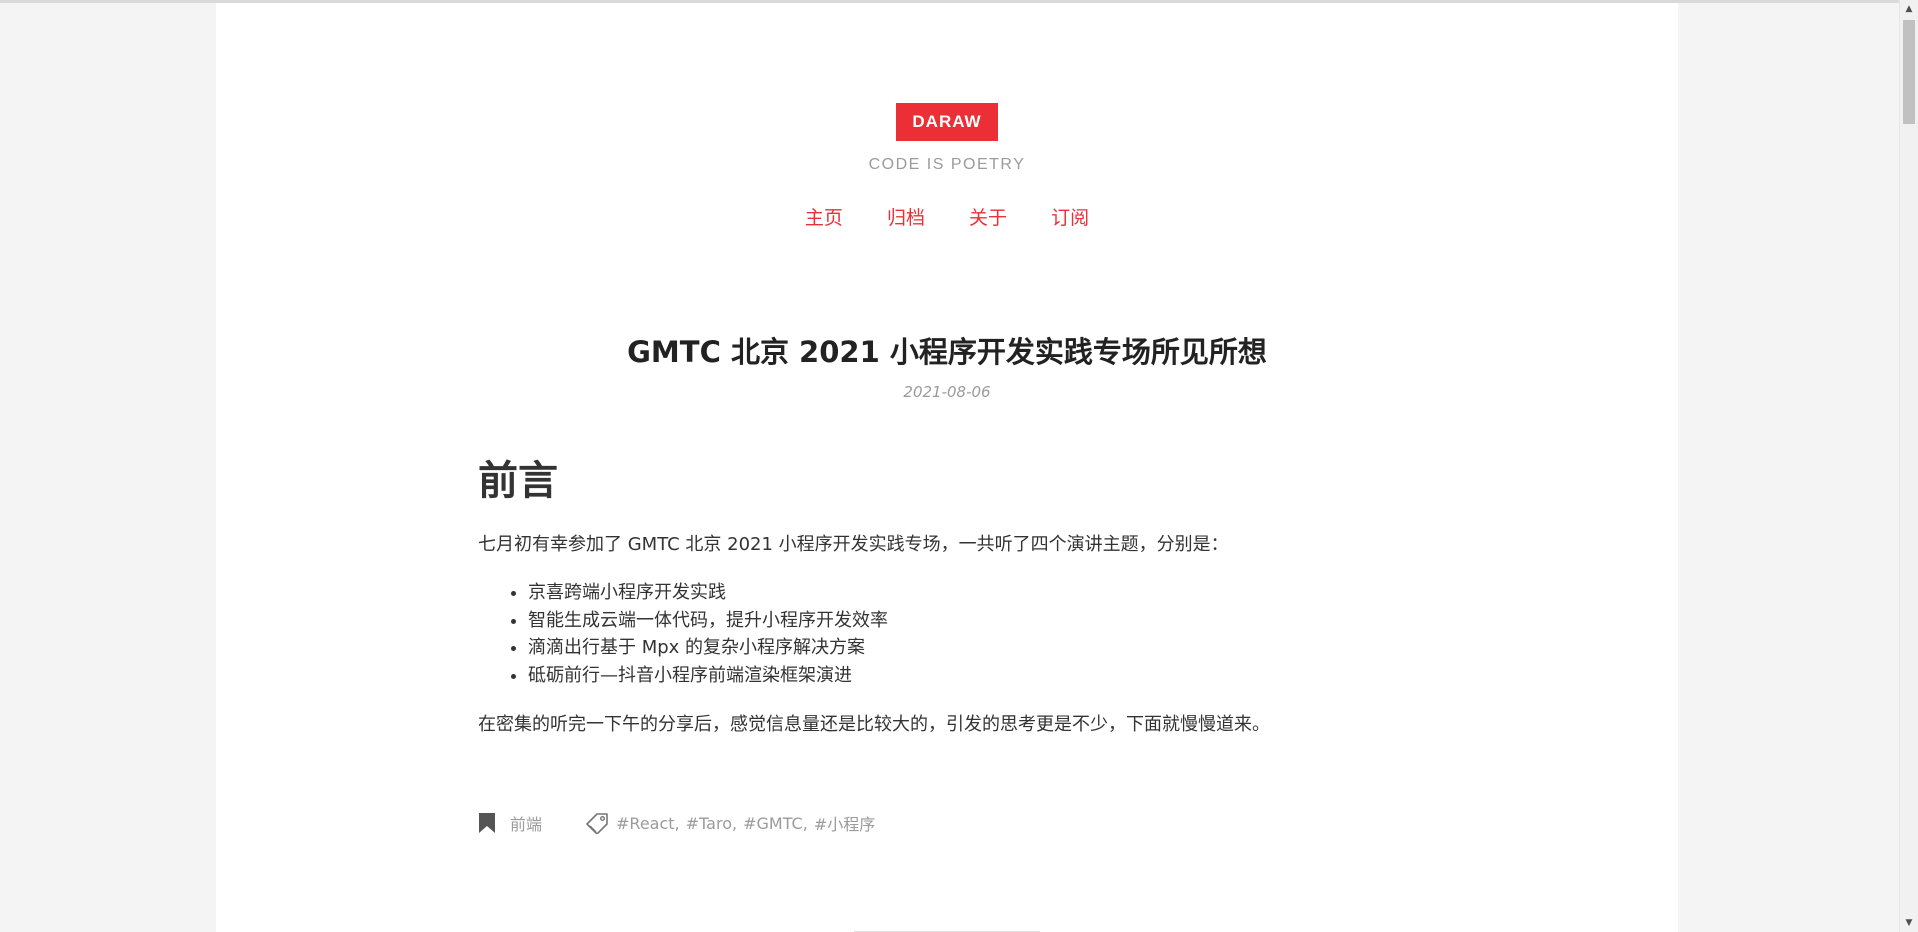 Image resolution: width=1918 pixels, height=932 pixels. I want to click on nav-item-archive: 归档, so click(906, 218).